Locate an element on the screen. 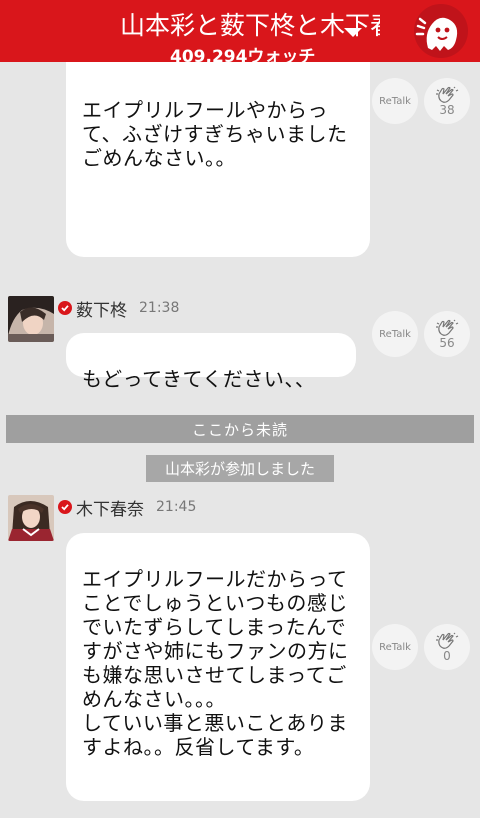 The width and height of the screenshot is (480, 818). clap-count: 38 is located at coordinates (447, 109).